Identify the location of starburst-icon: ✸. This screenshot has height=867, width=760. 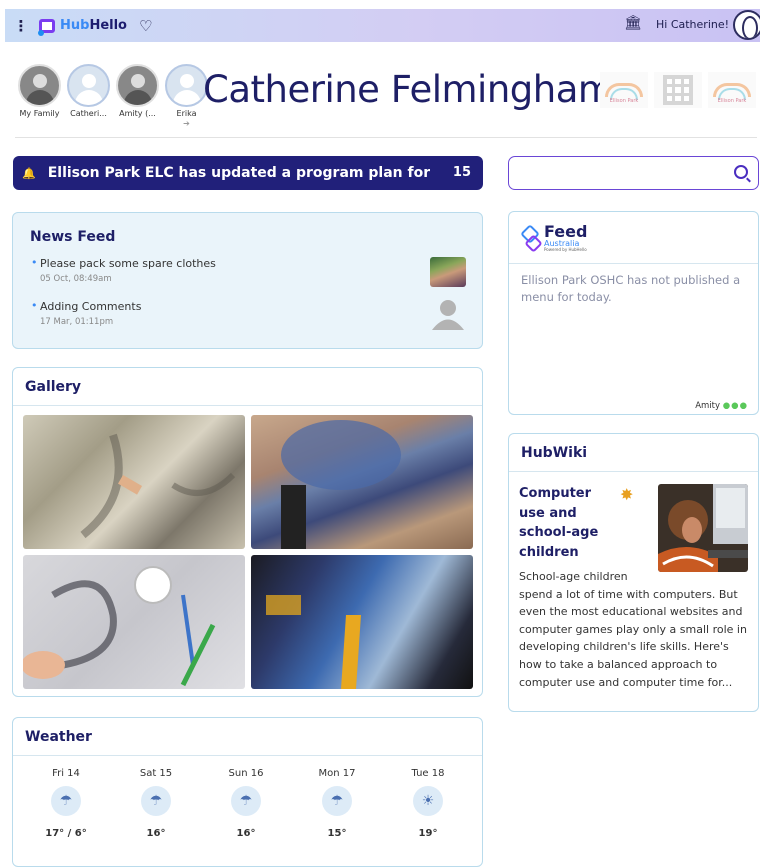
(627, 494).